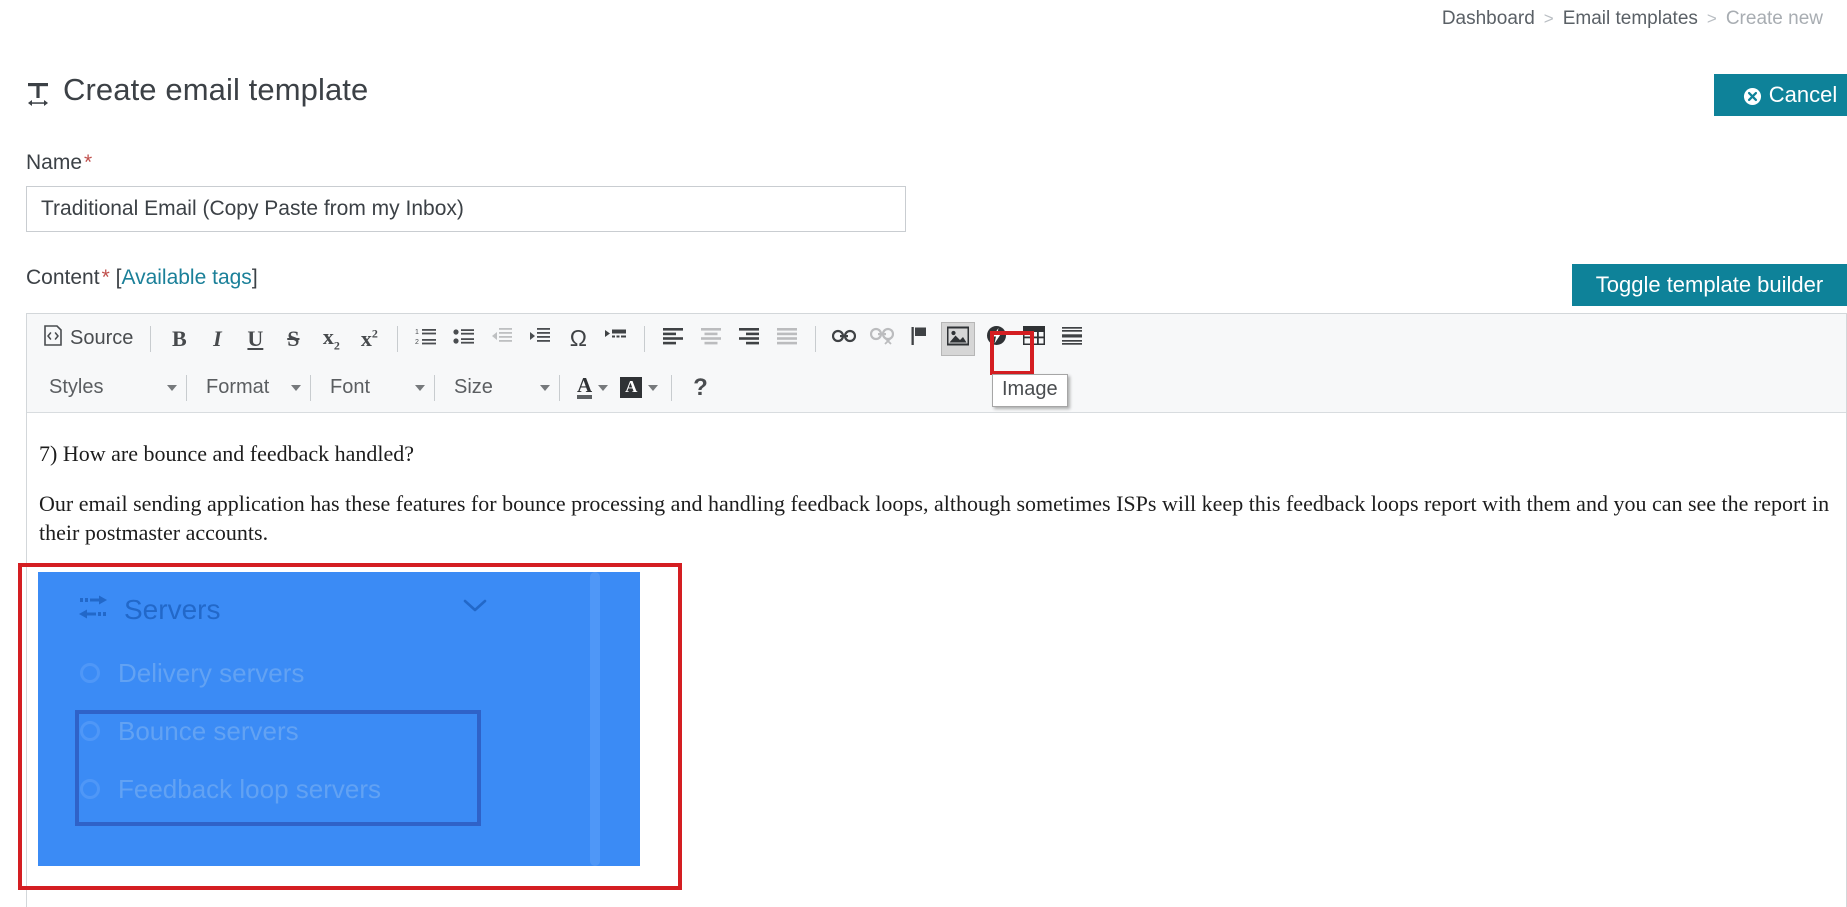 Image resolution: width=1847 pixels, height=907 pixels. Describe the element at coordinates (1072, 339) in the screenshot. I see `horizontal-rule-button` at that location.